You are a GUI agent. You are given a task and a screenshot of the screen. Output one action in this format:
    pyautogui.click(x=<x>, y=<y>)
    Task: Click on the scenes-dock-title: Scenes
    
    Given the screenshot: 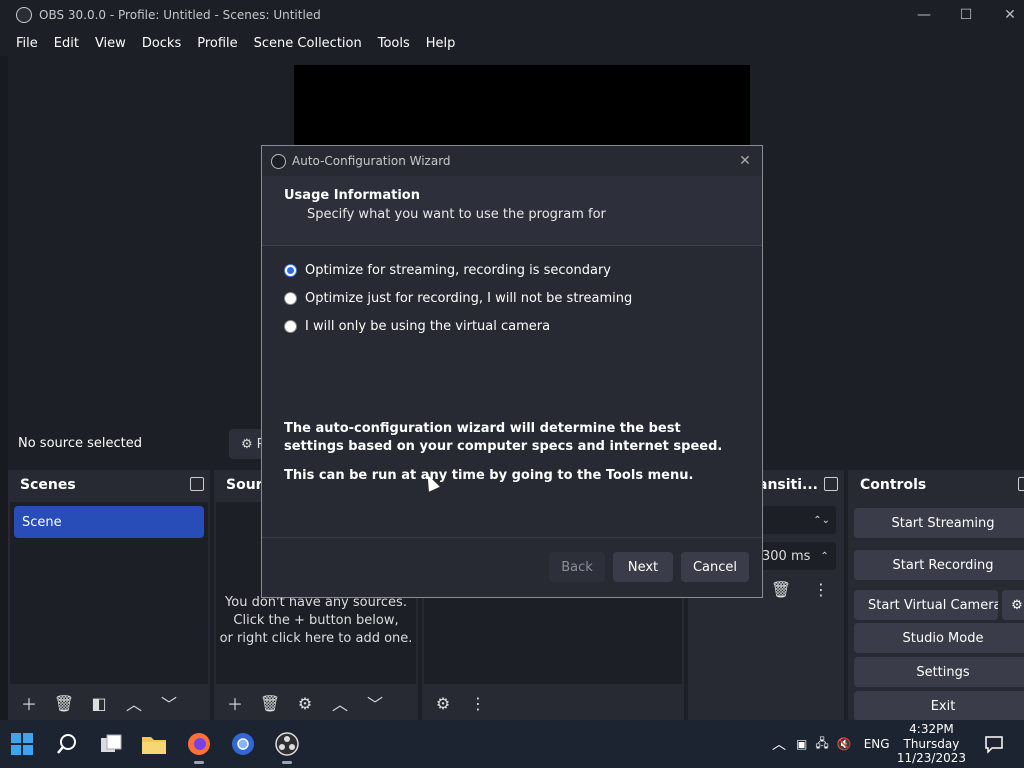 What is the action you would take?
    pyautogui.click(x=48, y=485)
    